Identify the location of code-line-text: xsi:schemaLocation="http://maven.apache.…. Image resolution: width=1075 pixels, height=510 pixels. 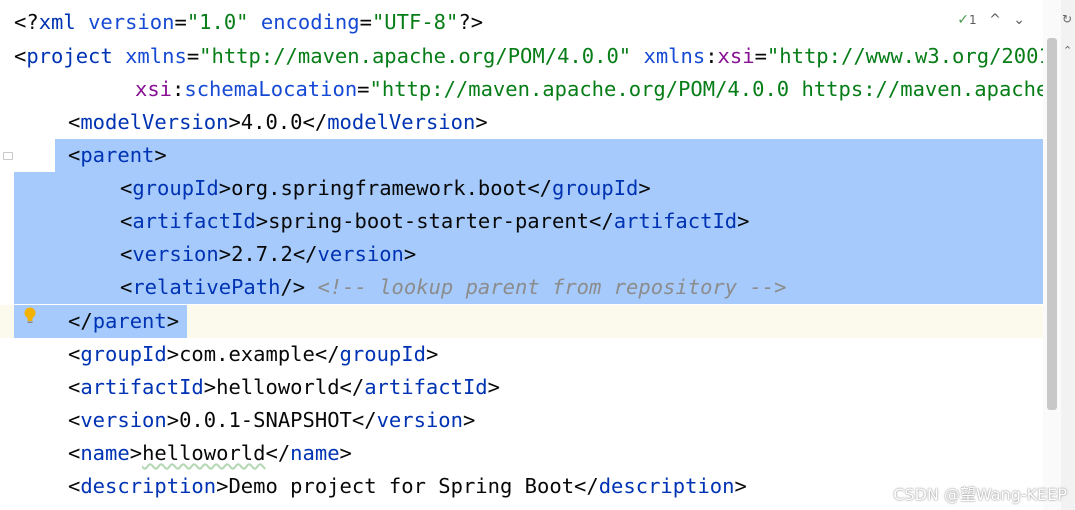
(605, 89).